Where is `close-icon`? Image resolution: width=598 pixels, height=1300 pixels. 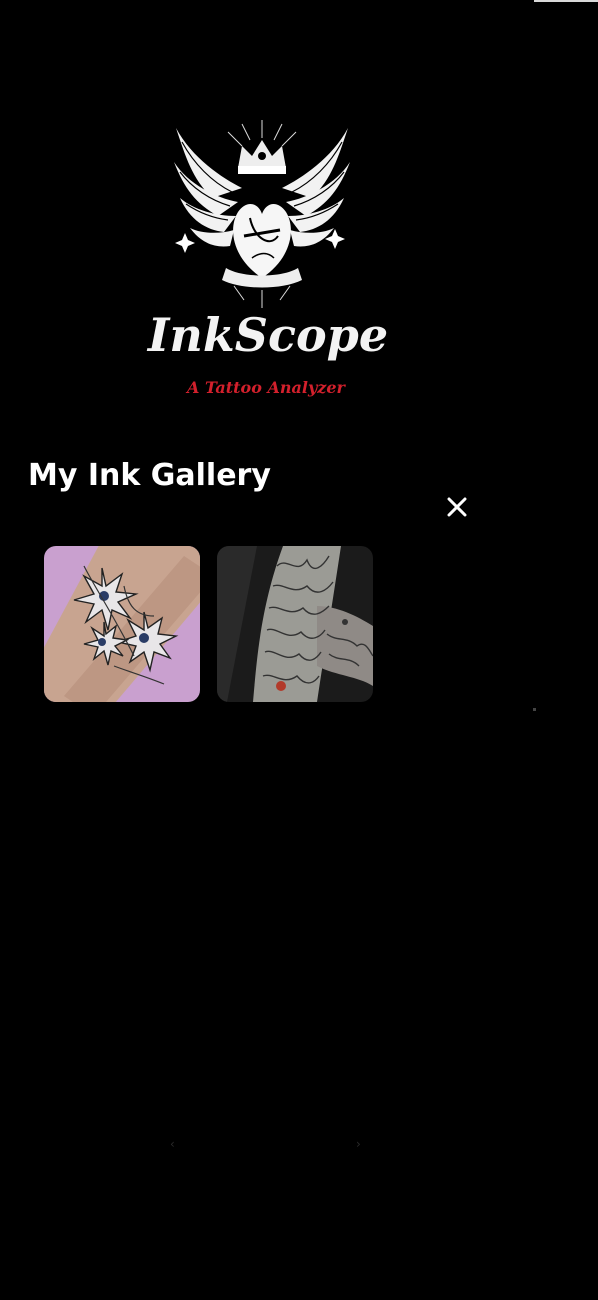 close-icon is located at coordinates (457, 507).